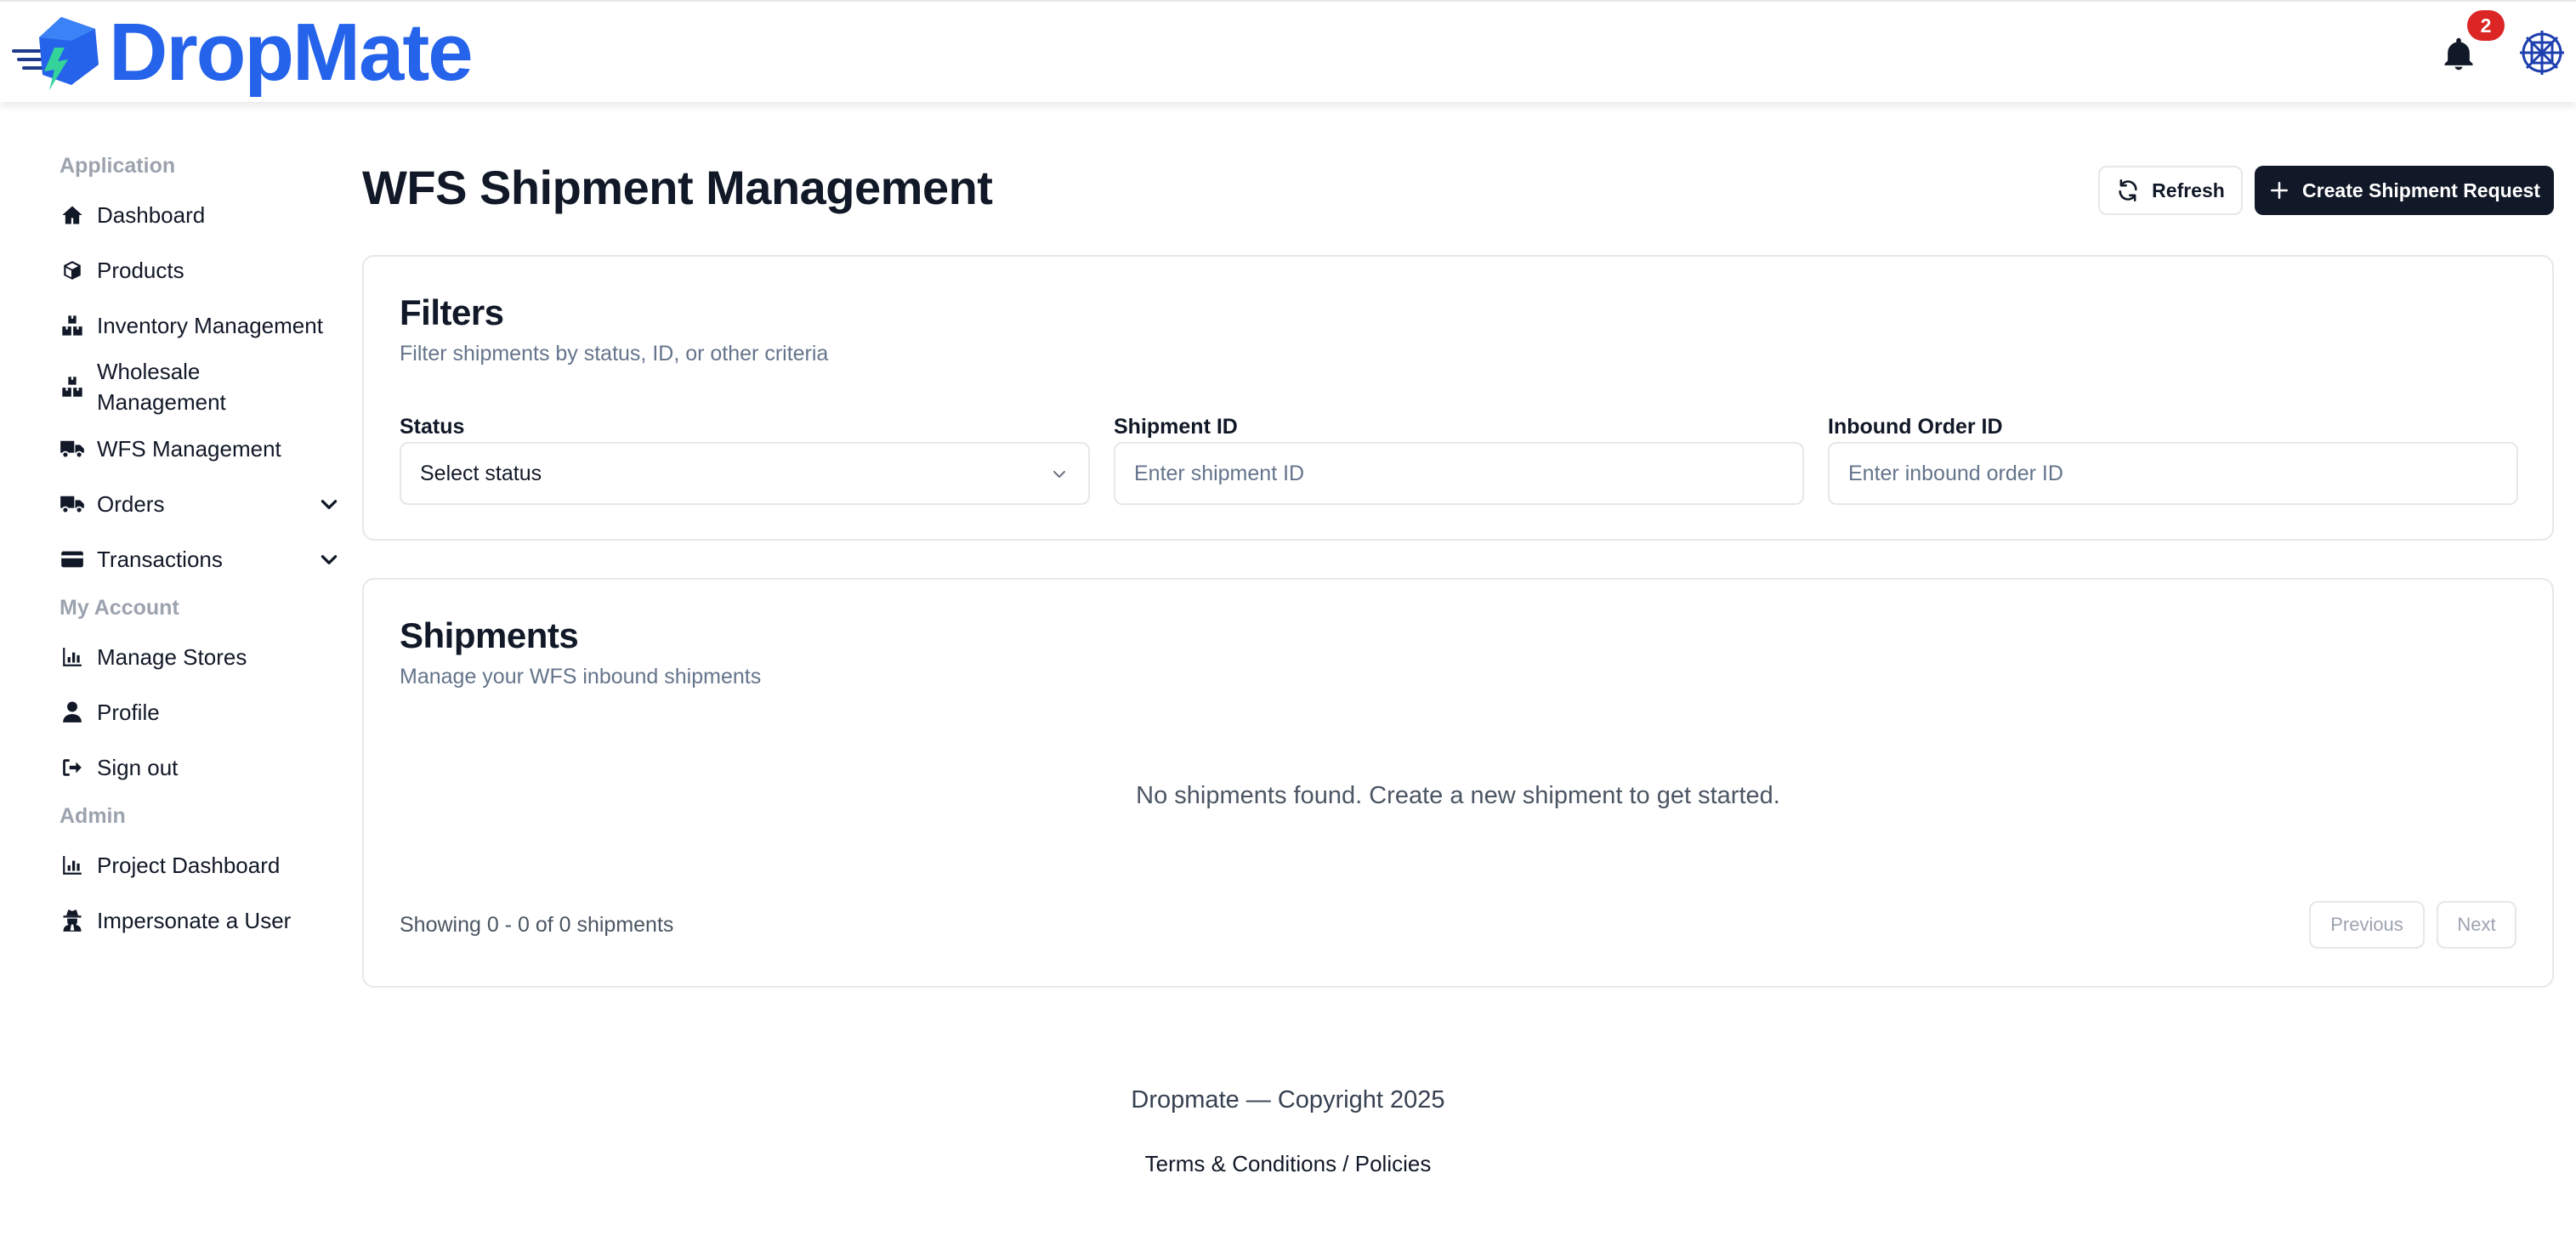 The image size is (2576, 1241). Describe the element at coordinates (2477, 925) in the screenshot. I see `next-button: Next` at that location.